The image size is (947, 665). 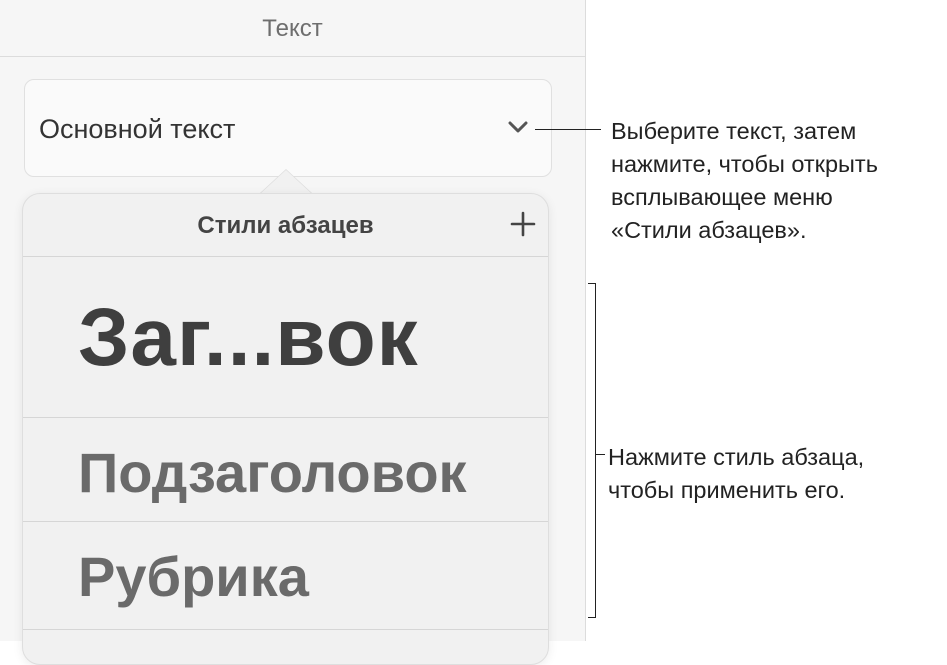 What do you see at coordinates (248, 337) in the screenshot?
I see `style-item-label: Заг...вок` at bounding box center [248, 337].